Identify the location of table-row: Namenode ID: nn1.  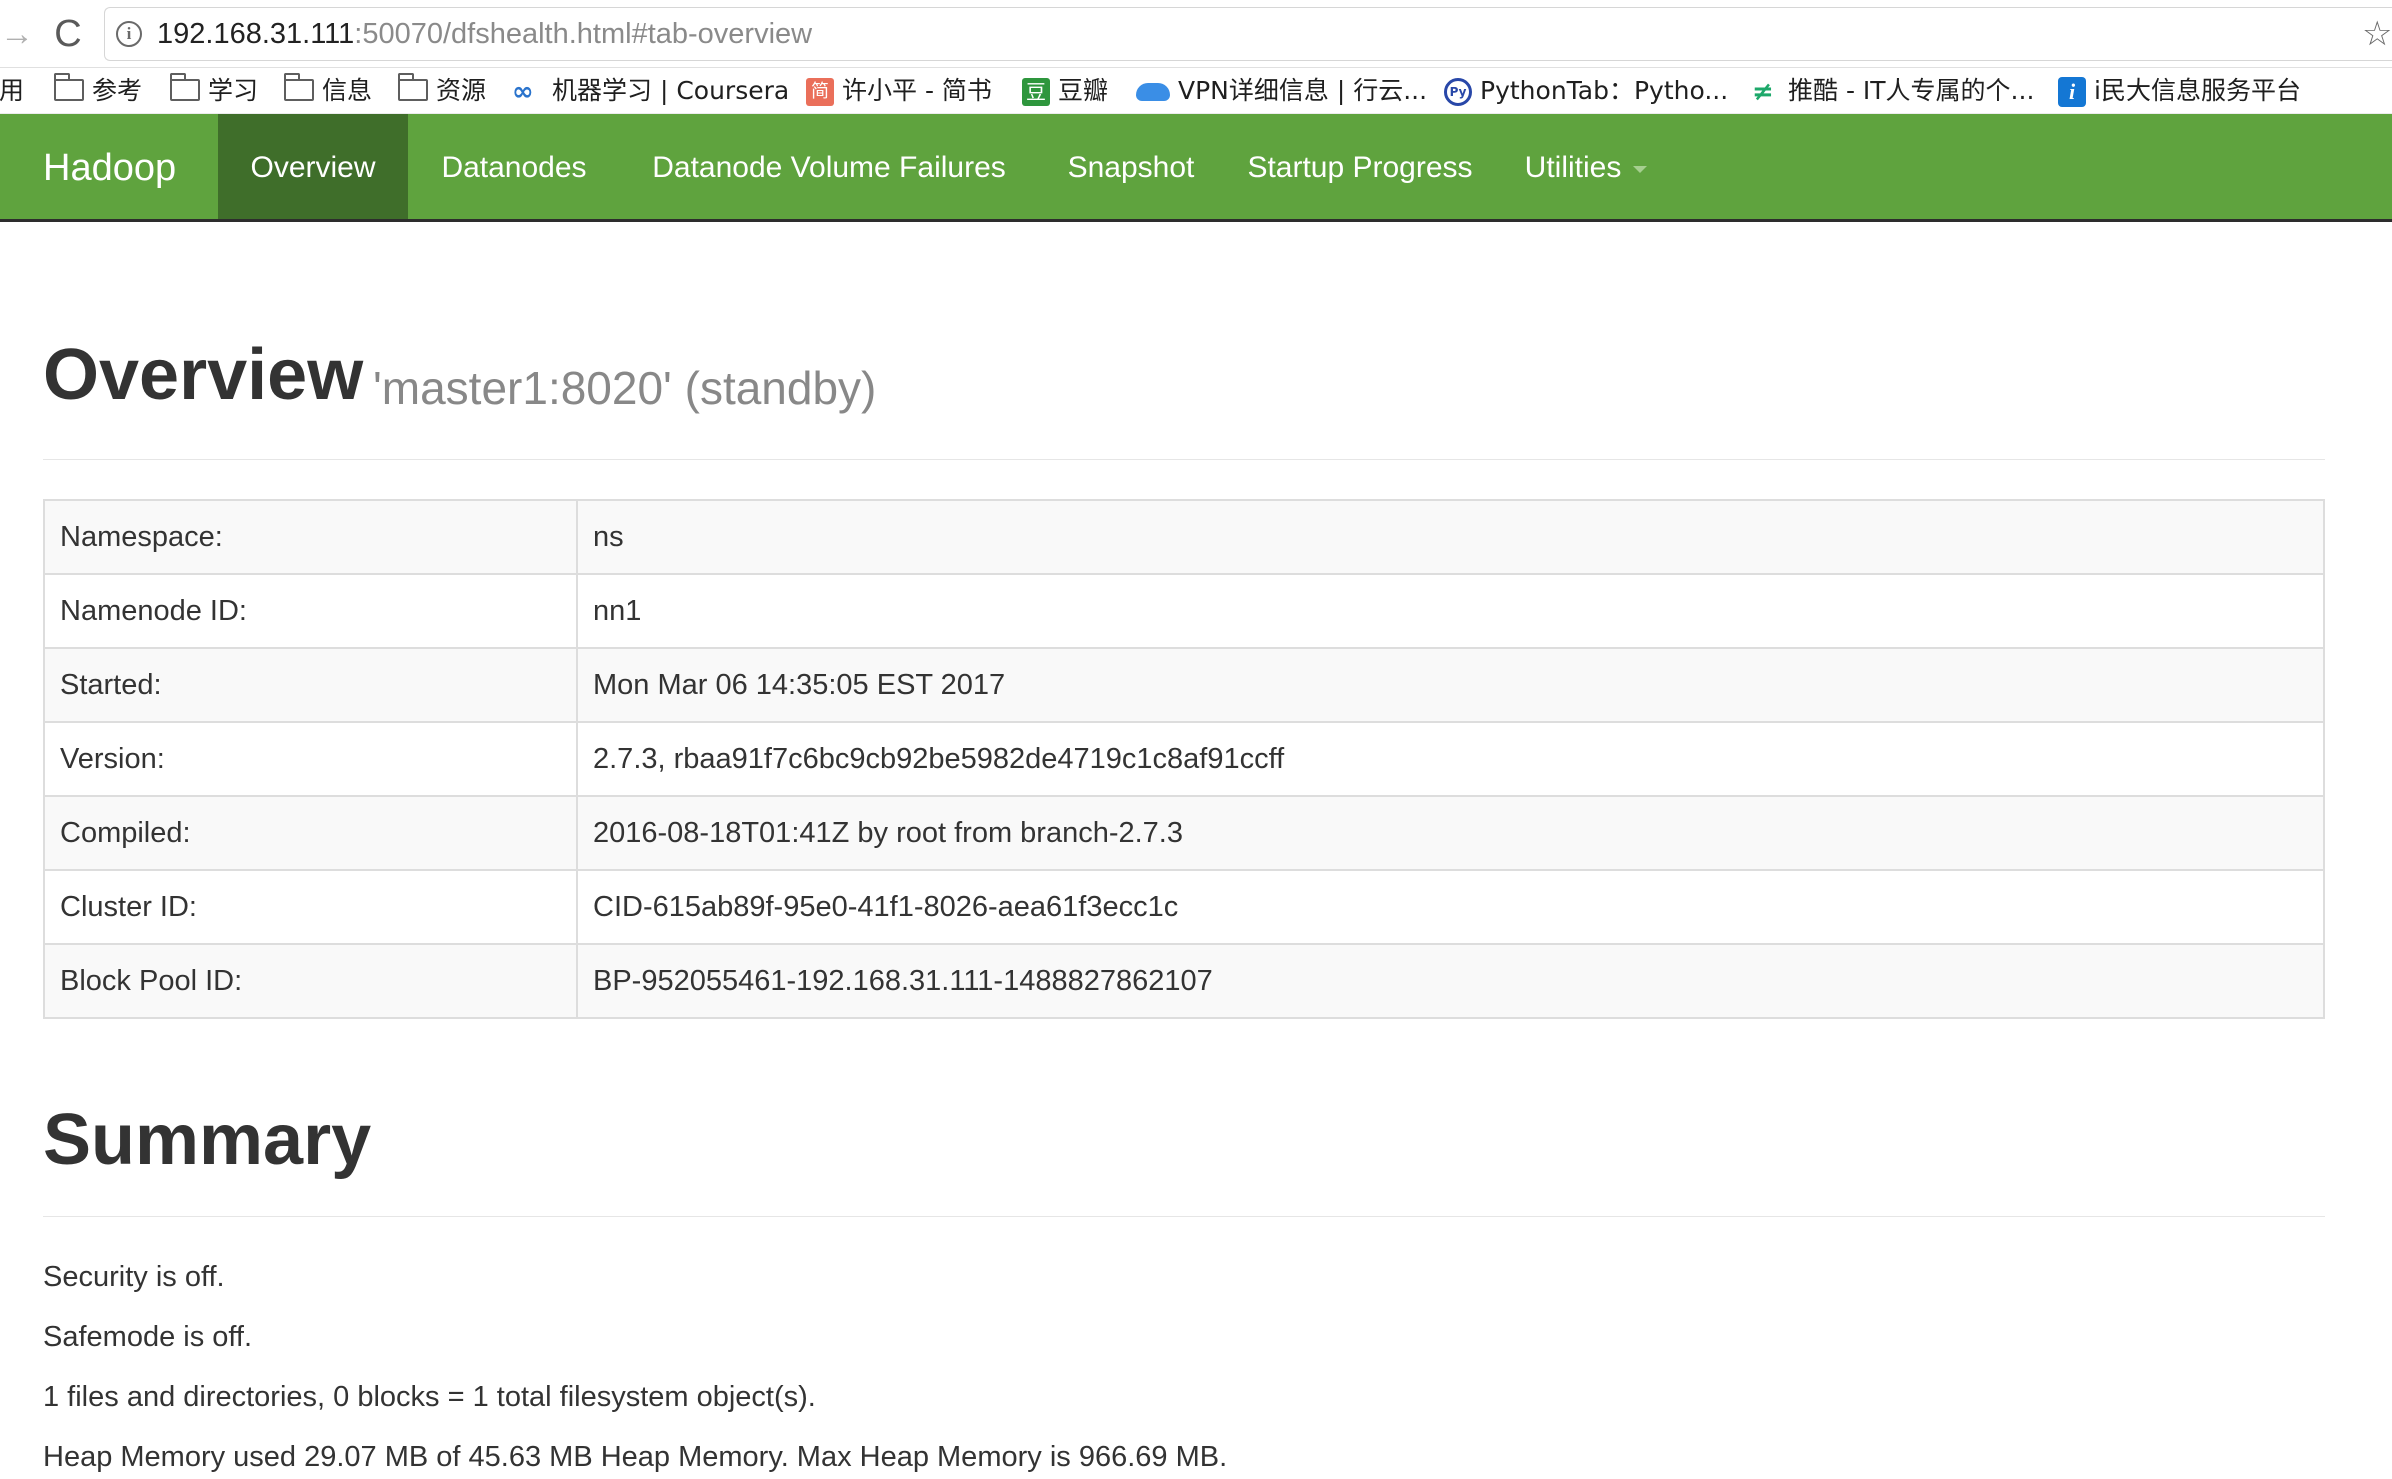
(1184, 611).